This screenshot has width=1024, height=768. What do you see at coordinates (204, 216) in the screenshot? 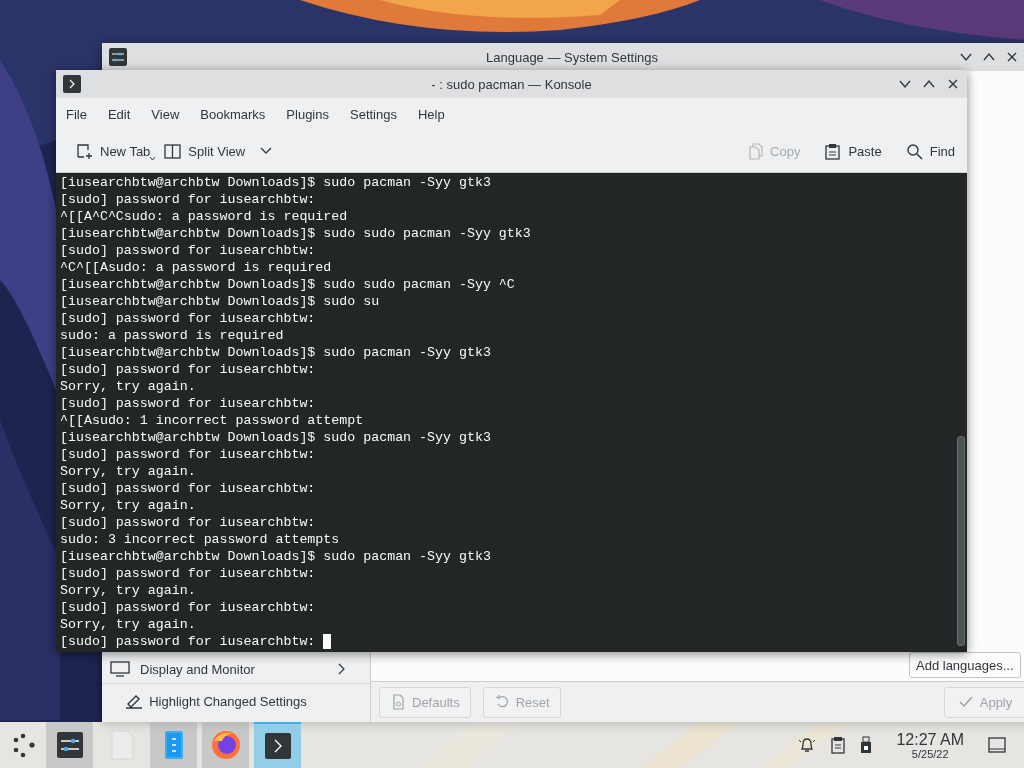
I see `terminal-line: ^[[A^C^Csudo: a password is required` at bounding box center [204, 216].